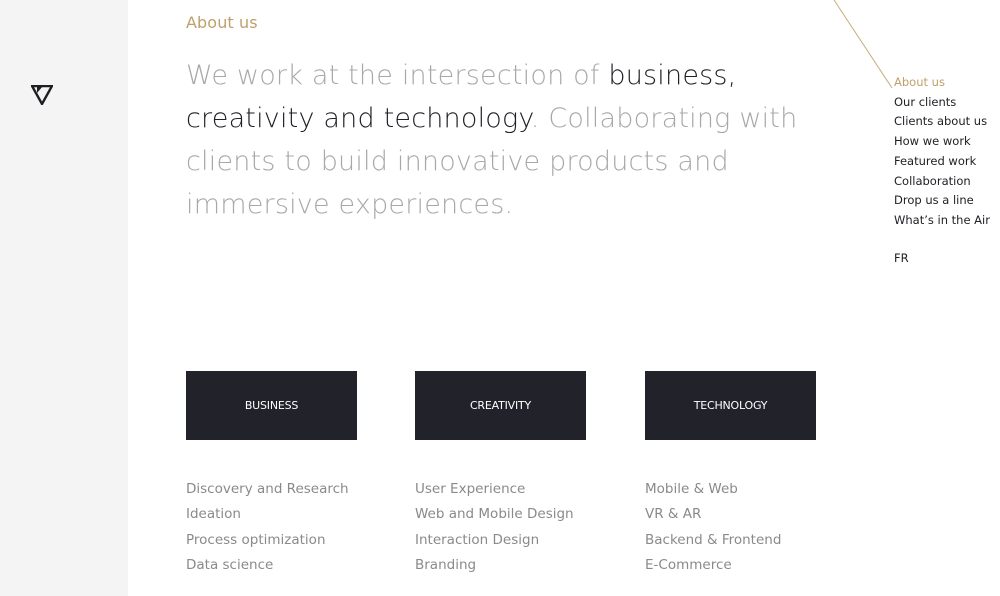  Describe the element at coordinates (730, 405) in the screenshot. I see `technology-button: TECHNOLOGY` at that location.